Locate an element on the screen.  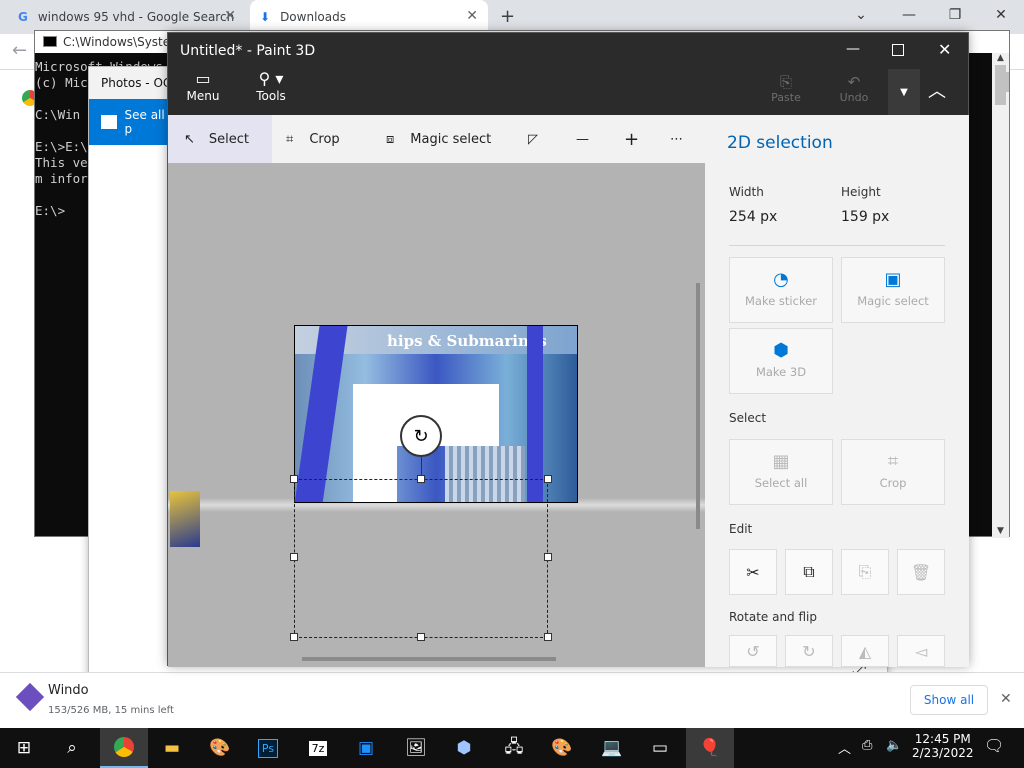
rotate-left-icon: ↺ is located at coordinates (753, 651).